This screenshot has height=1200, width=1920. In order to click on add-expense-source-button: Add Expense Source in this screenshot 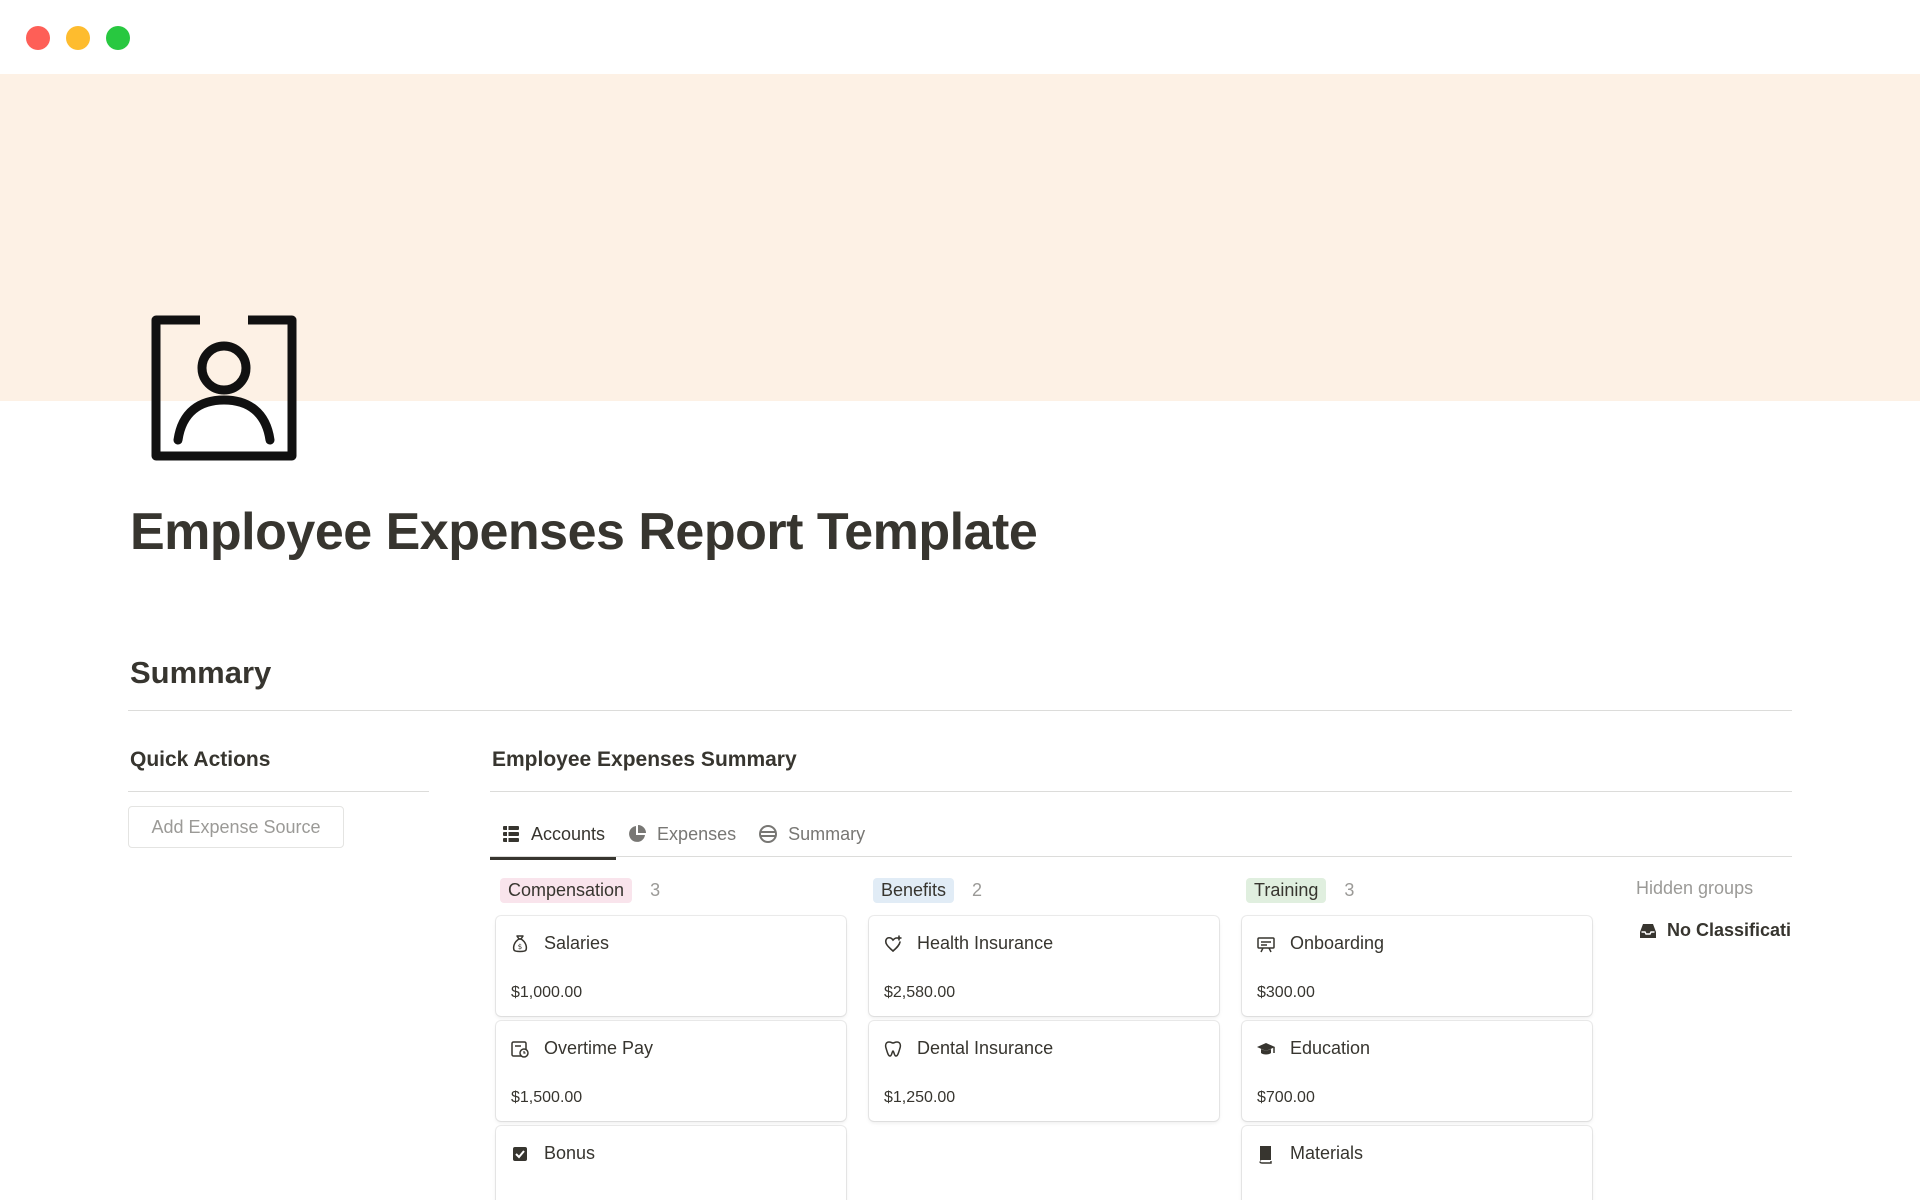, I will do `click(236, 827)`.